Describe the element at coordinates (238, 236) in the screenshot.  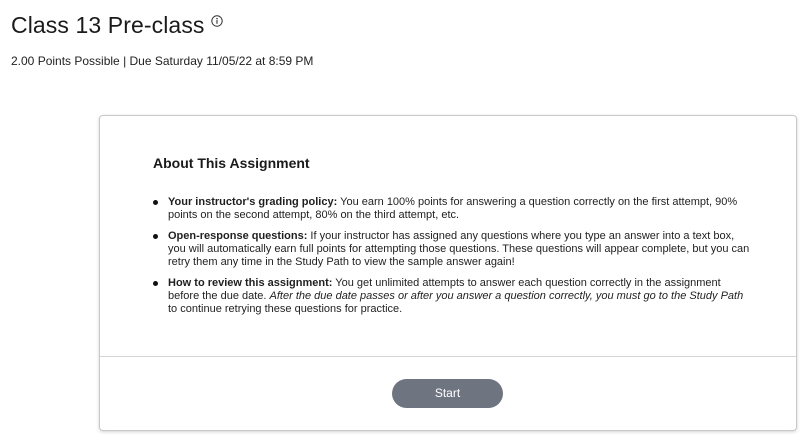
I see `open-response-label: Open-response questions:` at that location.